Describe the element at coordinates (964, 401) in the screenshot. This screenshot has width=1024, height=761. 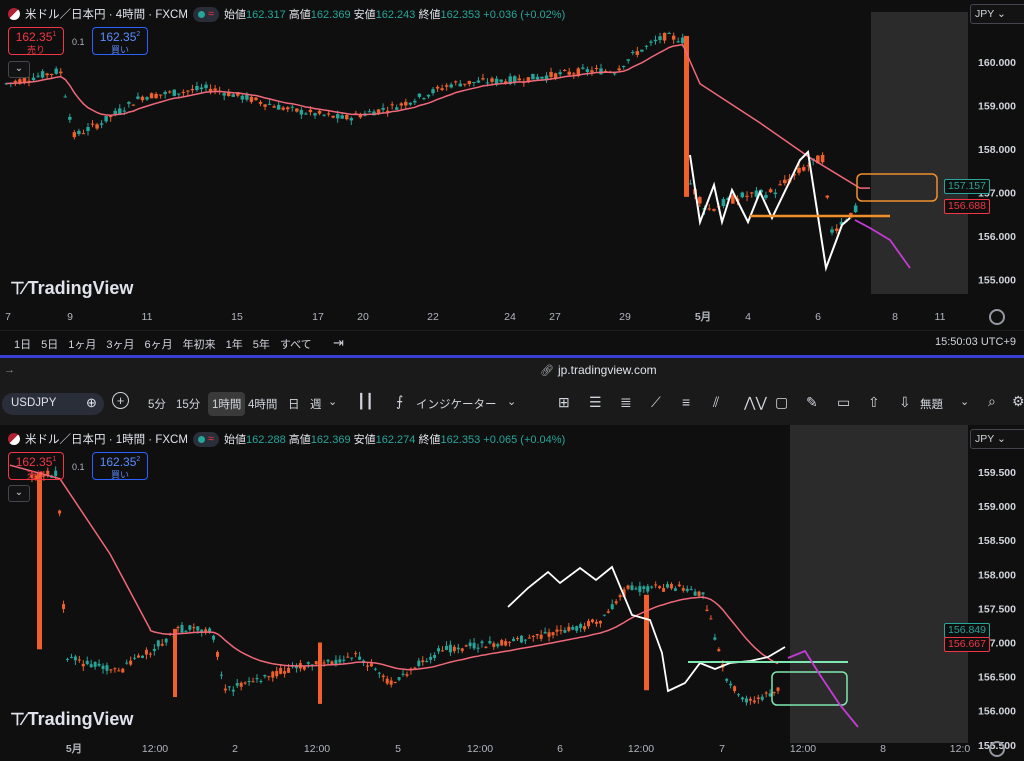
I see `layout-dropdown-icon: ⌄` at that location.